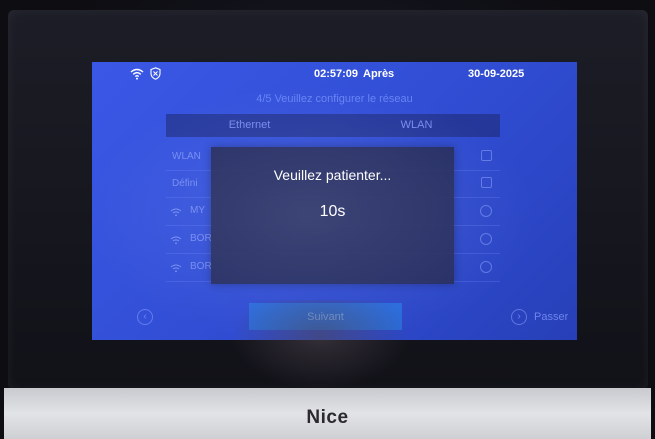 This screenshot has height=439, width=655. Describe the element at coordinates (325, 316) in the screenshot. I see `next-button: Suivant` at that location.